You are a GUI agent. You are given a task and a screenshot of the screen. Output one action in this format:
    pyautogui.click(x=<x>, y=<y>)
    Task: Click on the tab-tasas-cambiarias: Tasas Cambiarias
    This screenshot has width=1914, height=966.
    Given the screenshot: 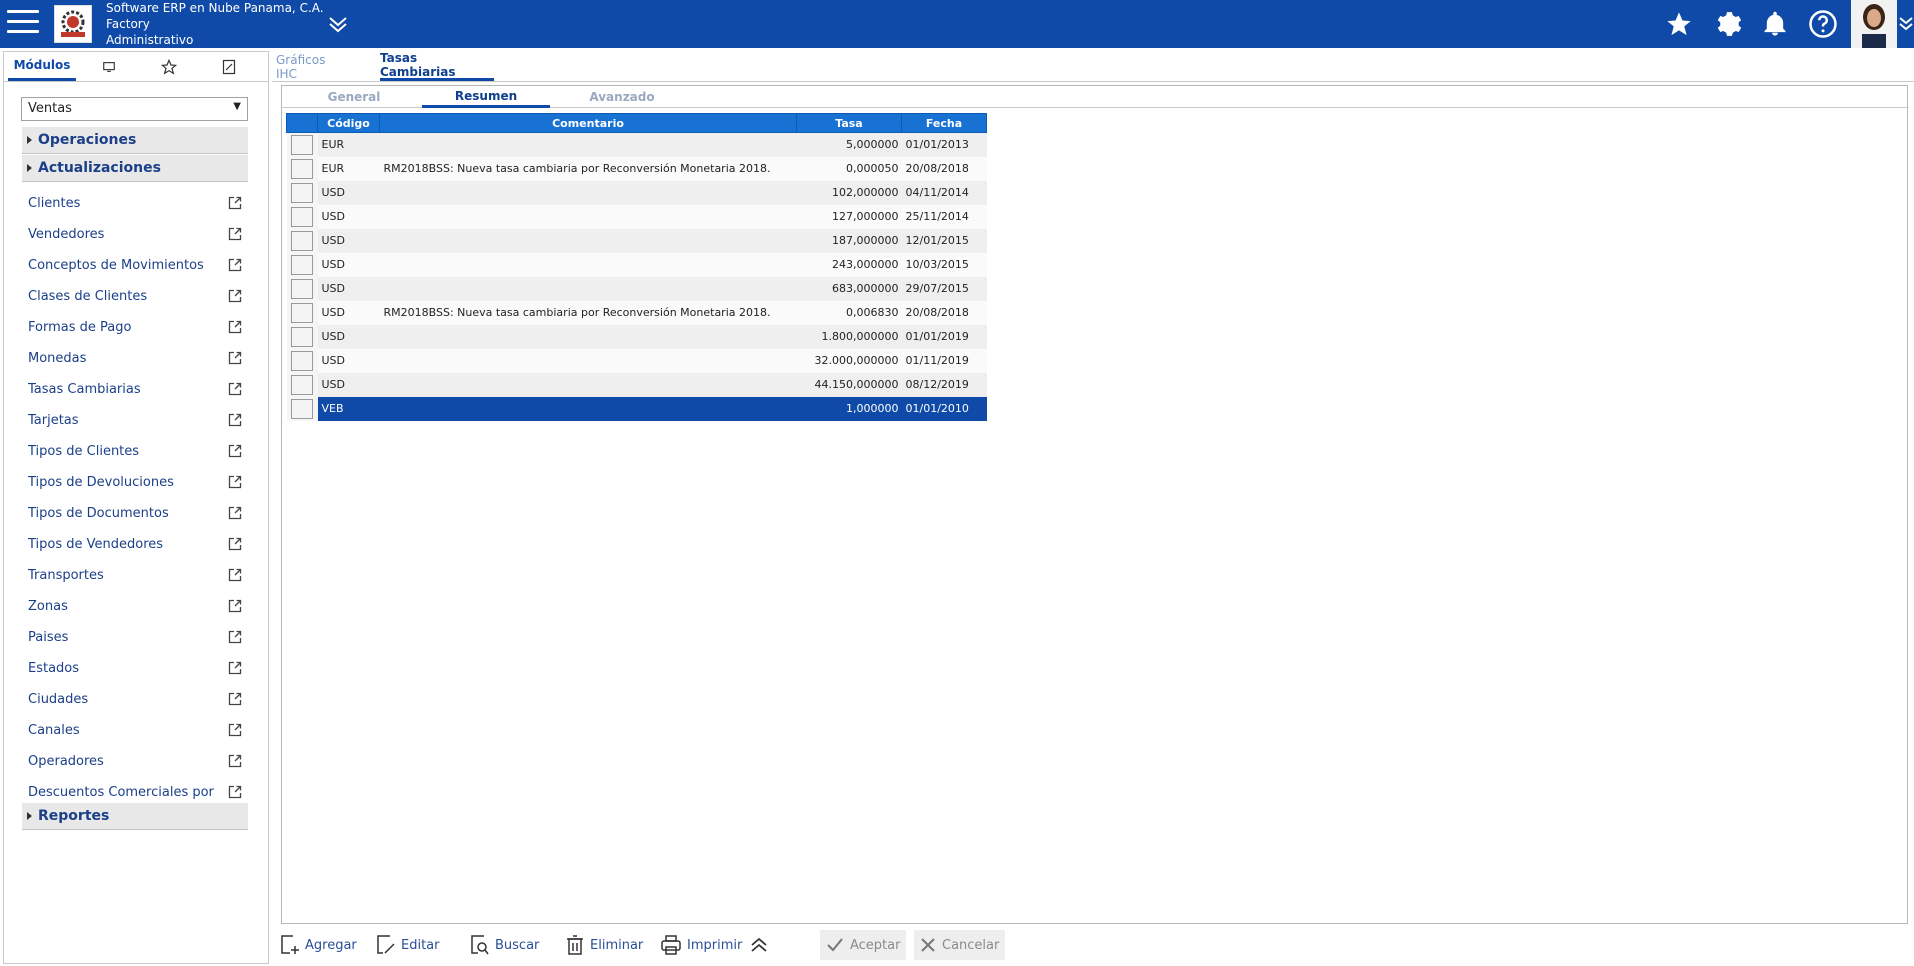 What is the action you would take?
    pyautogui.click(x=437, y=66)
    